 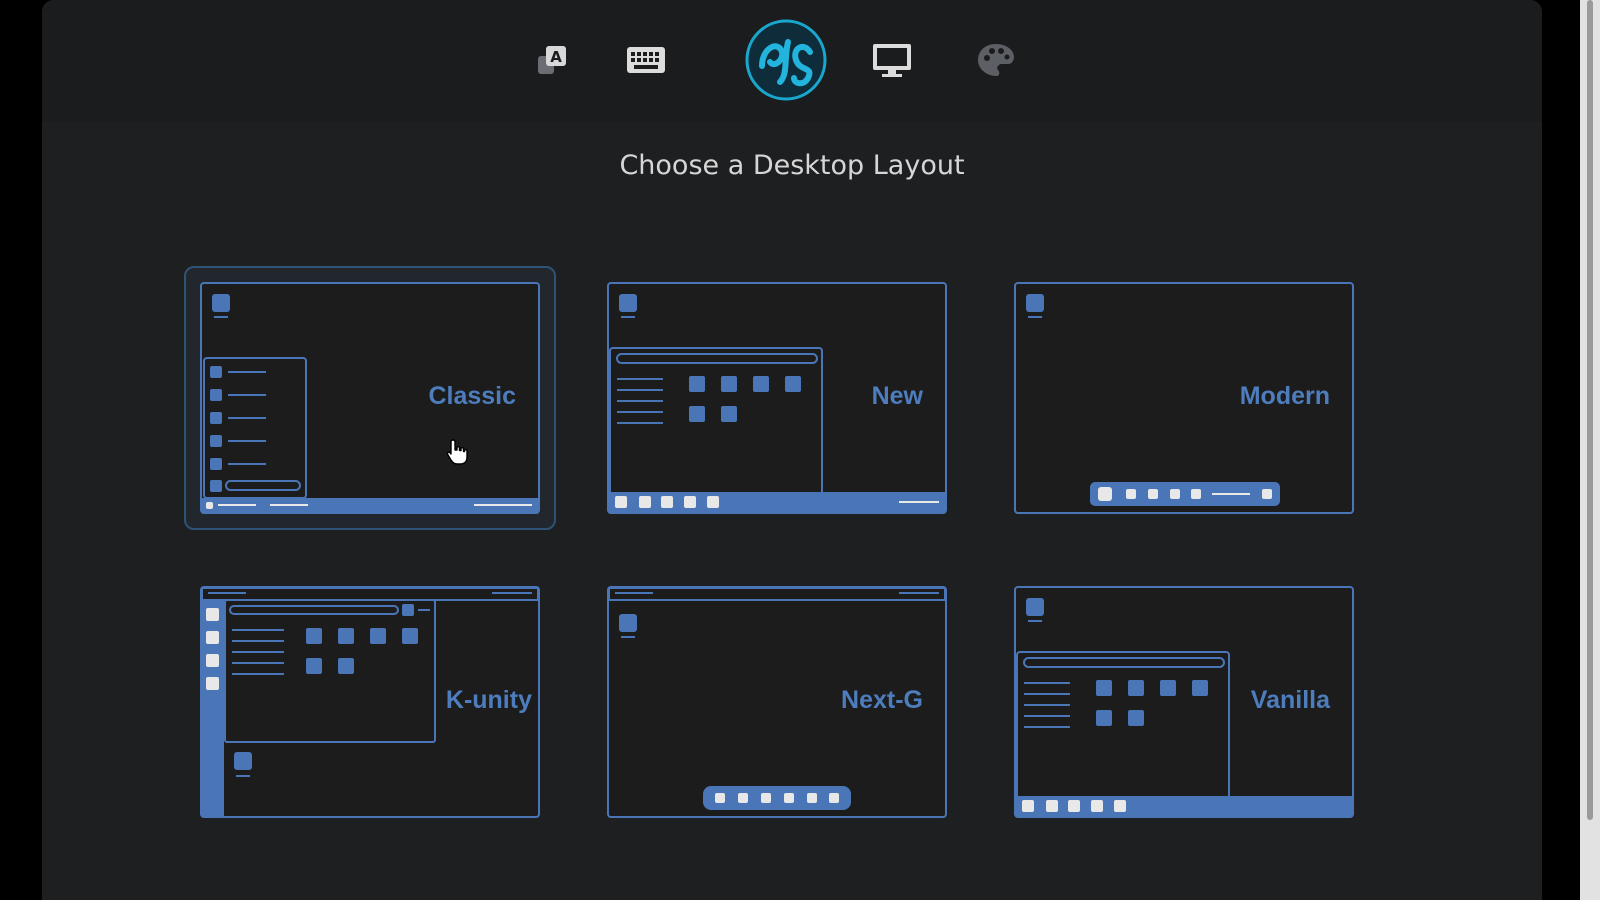 I want to click on layout-label-vanilla: Vanilla, so click(x=1290, y=700).